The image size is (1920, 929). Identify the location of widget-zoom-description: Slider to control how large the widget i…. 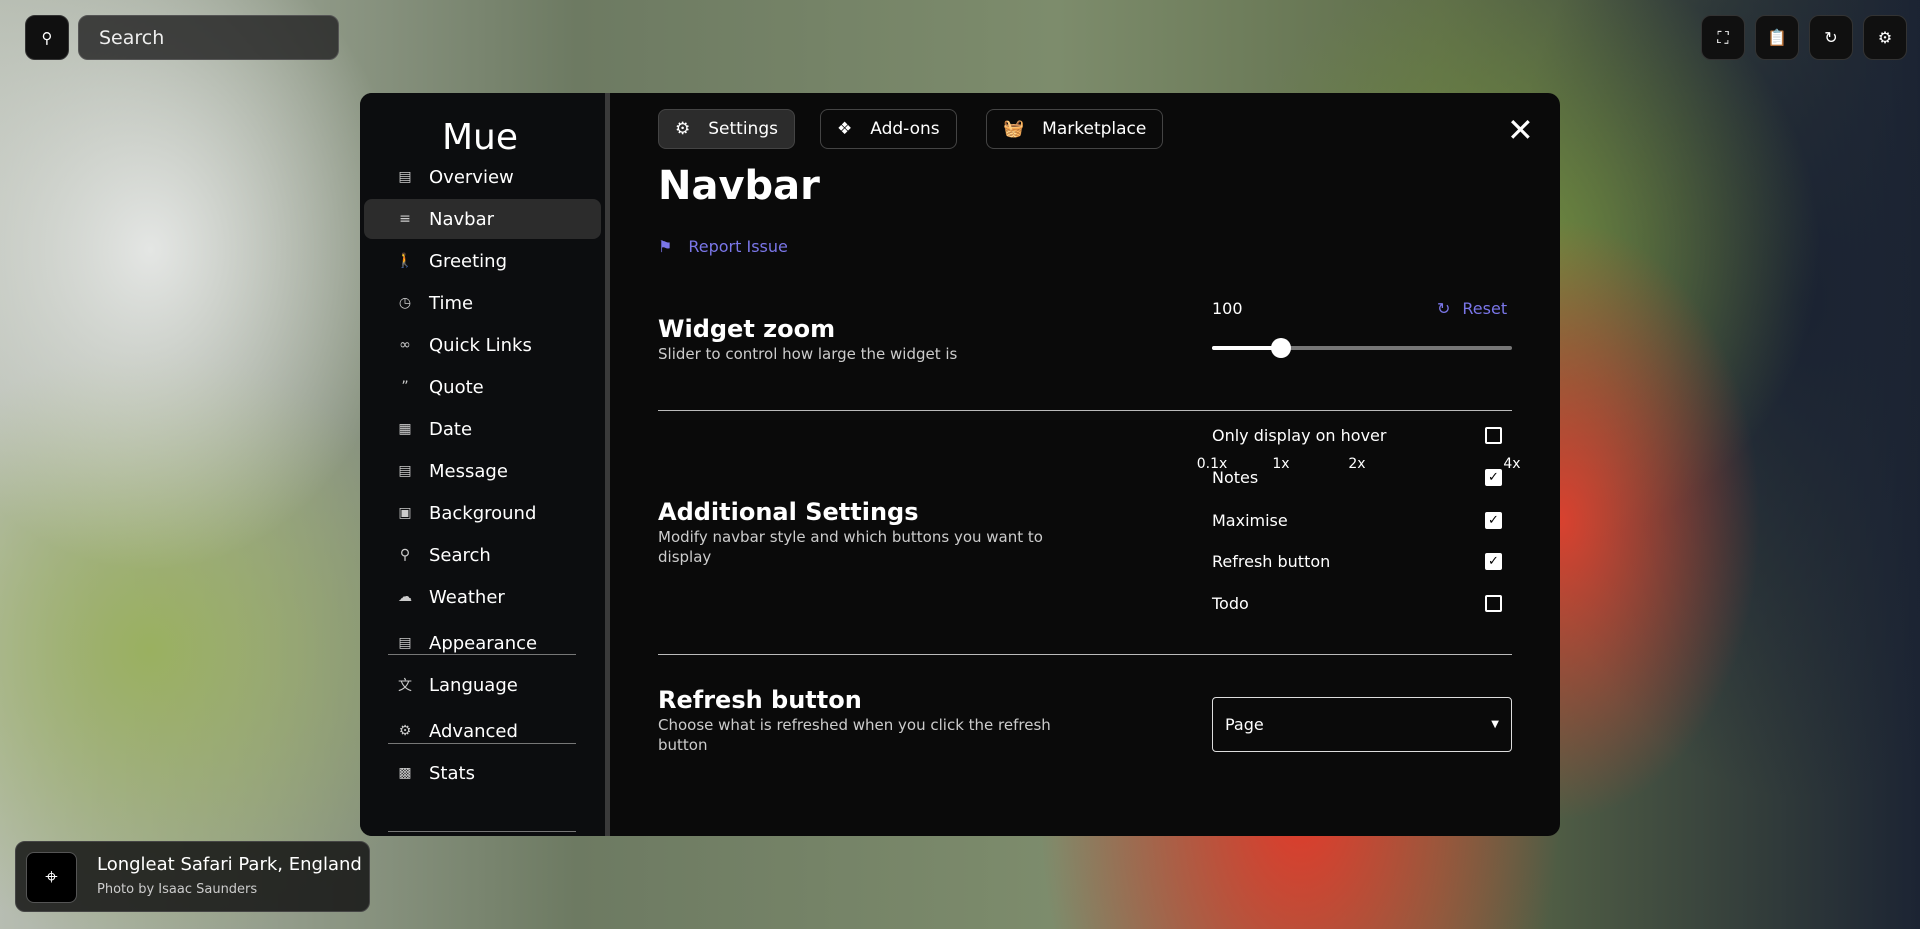
(808, 354).